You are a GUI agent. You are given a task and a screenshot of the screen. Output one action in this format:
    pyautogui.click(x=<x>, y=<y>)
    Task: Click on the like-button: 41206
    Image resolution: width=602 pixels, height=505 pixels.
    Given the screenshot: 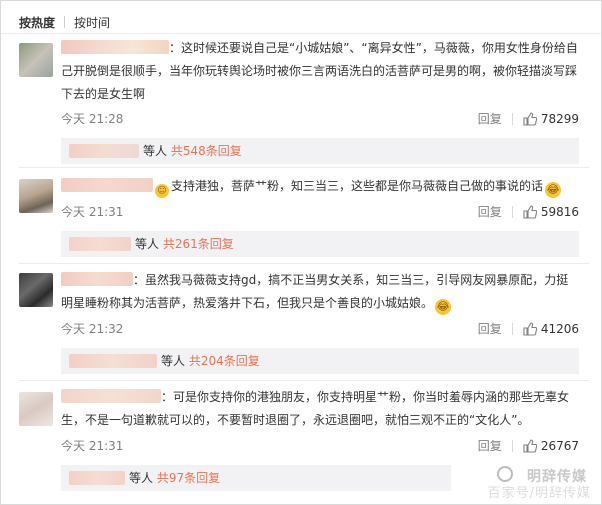 What is the action you would take?
    pyautogui.click(x=551, y=329)
    